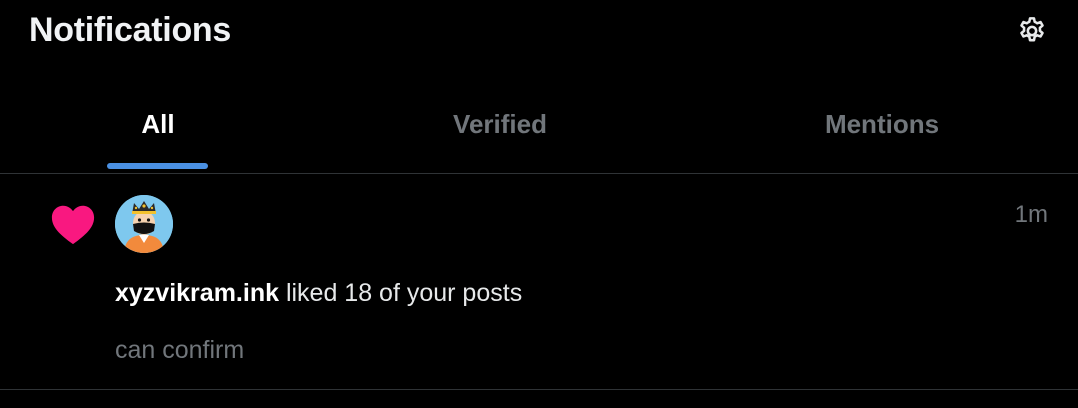 The image size is (1078, 408). Describe the element at coordinates (179, 350) in the screenshot. I see `post-preview: can confirm` at that location.